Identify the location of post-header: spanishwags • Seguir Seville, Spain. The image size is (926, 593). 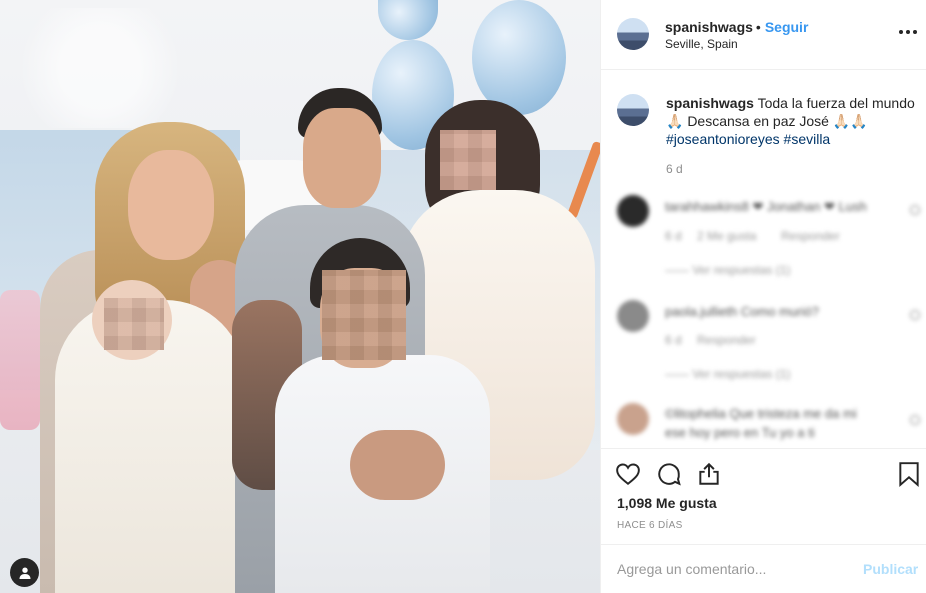
(763, 35).